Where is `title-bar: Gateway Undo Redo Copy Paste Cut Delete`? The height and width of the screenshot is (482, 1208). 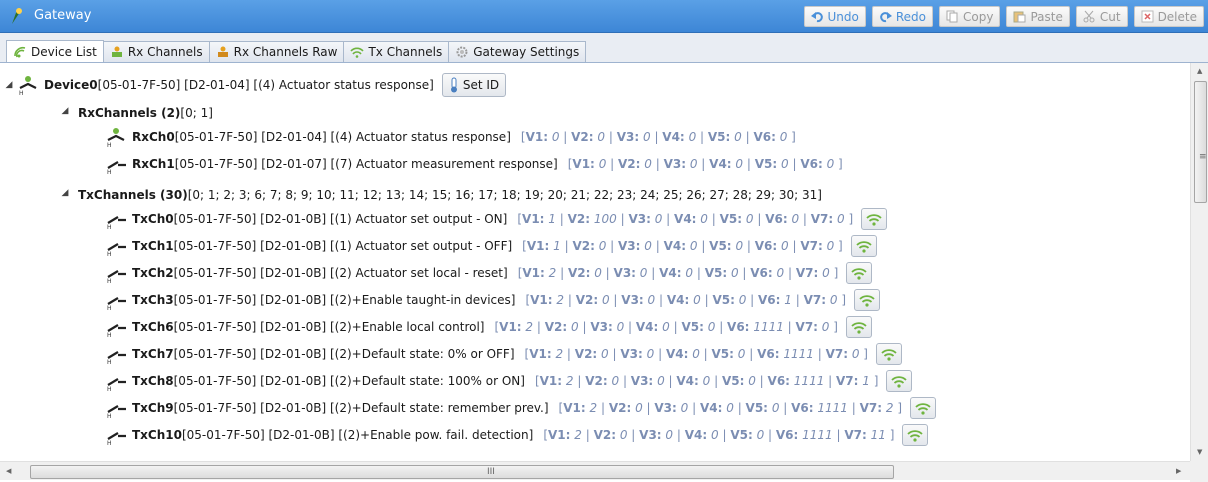 title-bar: Gateway Undo Redo Copy Paste Cut Delete is located at coordinates (604, 16).